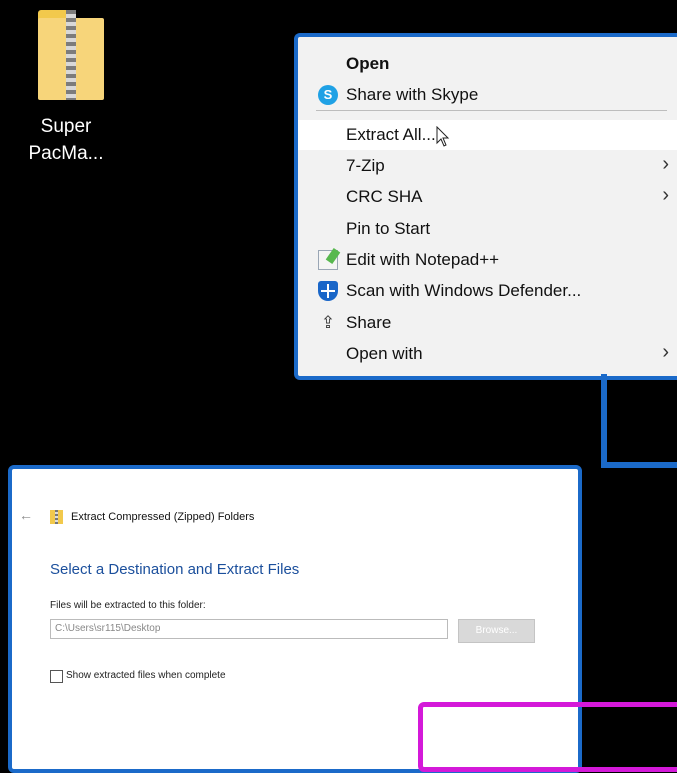 This screenshot has height=773, width=677. Describe the element at coordinates (547, 737) in the screenshot. I see `highlight-frame` at that location.